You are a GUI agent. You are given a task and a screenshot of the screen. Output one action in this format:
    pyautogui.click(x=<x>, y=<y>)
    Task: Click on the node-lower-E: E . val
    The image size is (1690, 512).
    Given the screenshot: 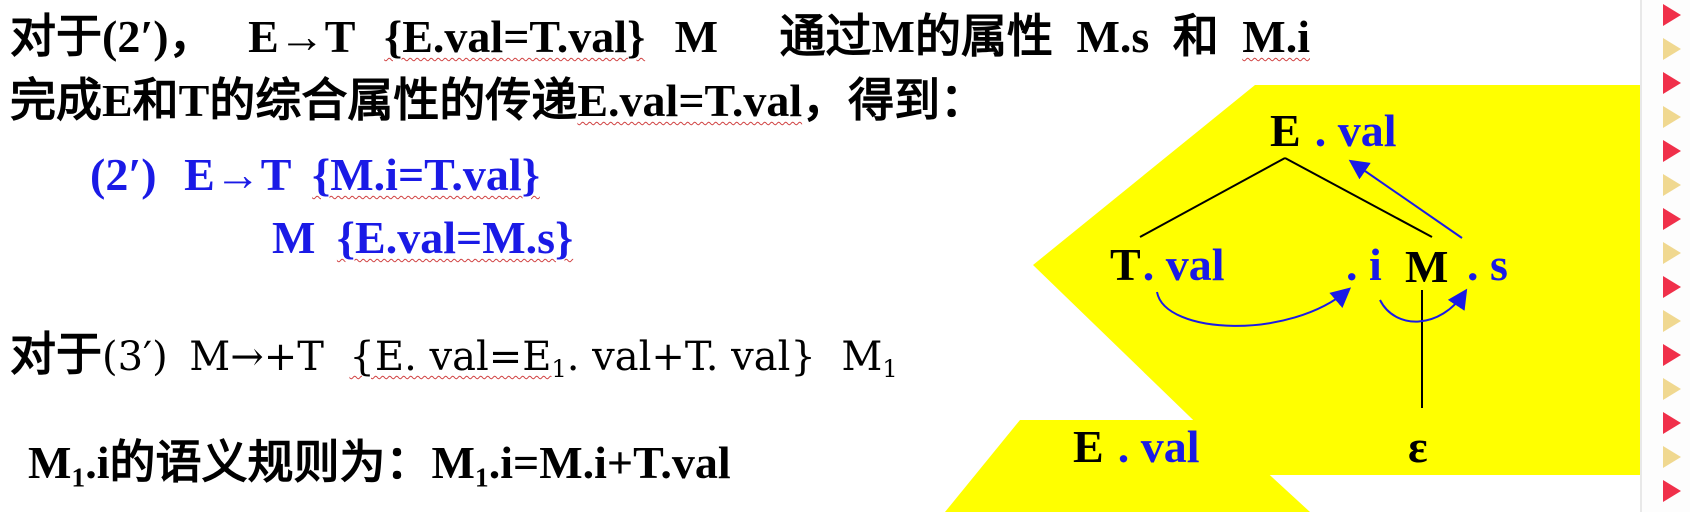 What is the action you would take?
    pyautogui.click(x=1136, y=446)
    